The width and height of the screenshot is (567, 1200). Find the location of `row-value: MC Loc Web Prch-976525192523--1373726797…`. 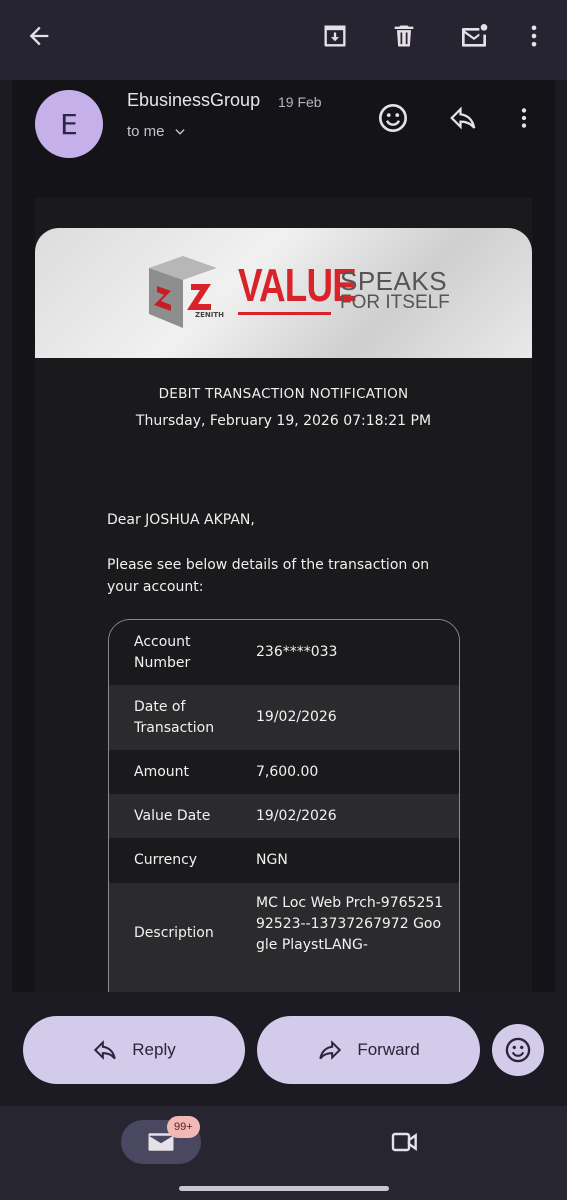

row-value: MC Loc Web Prch-976525192523--1373726797… is located at coordinates (350, 924).